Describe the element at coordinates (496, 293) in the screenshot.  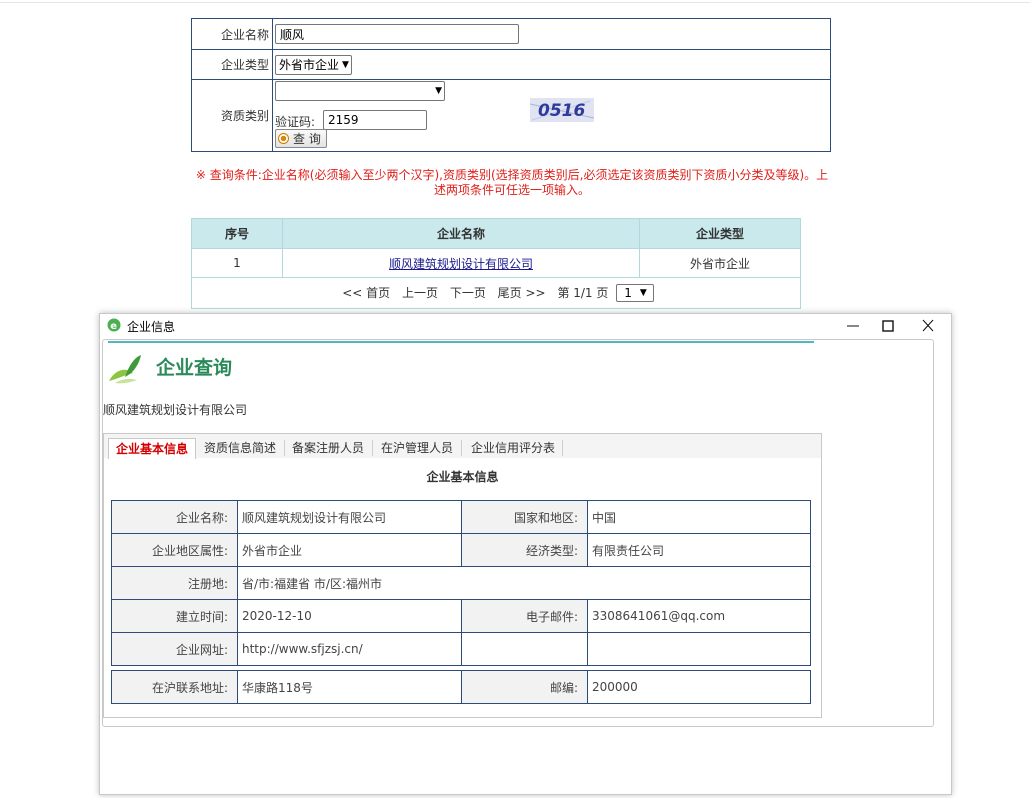
I see `pager: << 首页 上一页 下一页 尾页 >> 第 1/1 页 1 ▼` at that location.